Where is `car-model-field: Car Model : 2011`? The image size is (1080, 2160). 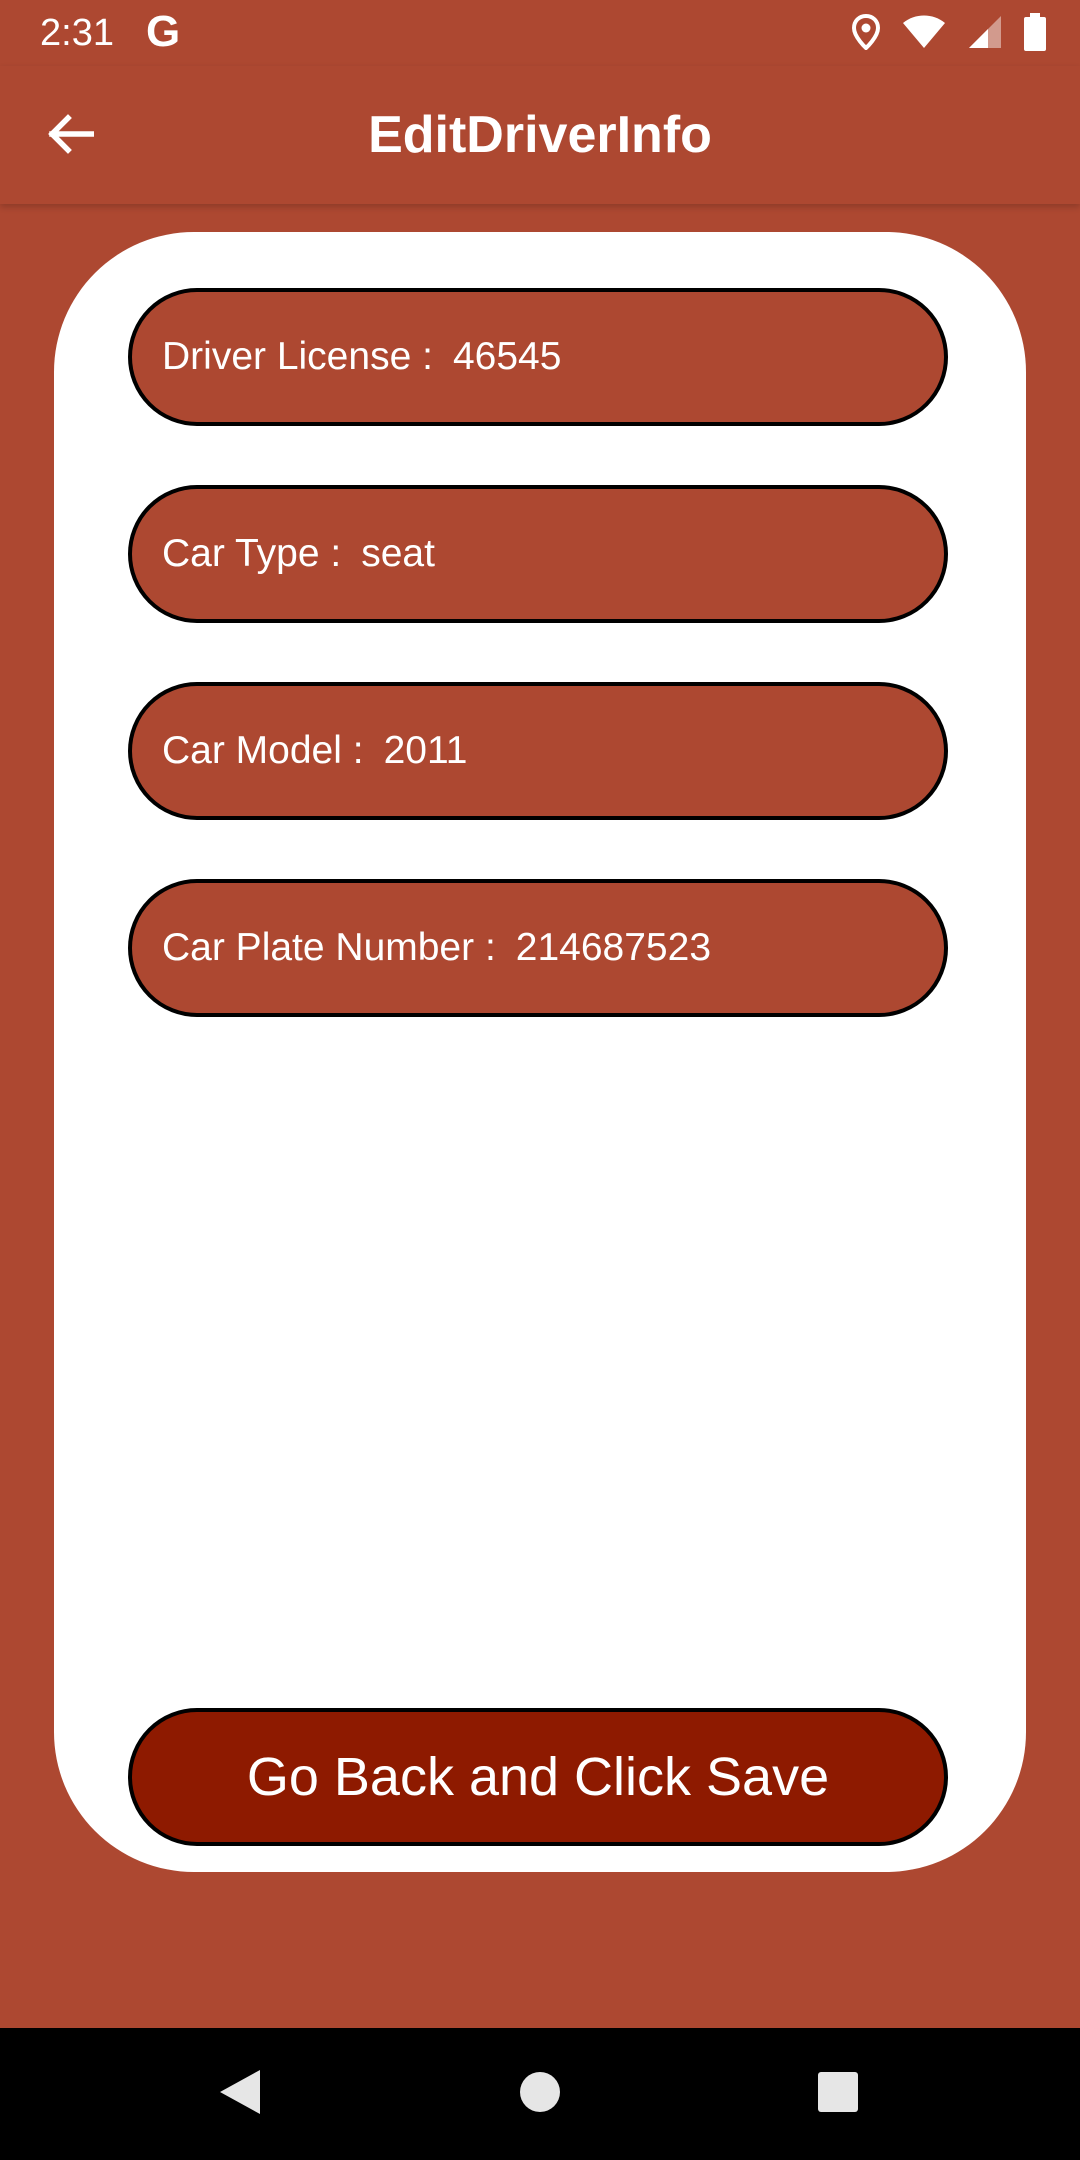
car-model-field: Car Model : 2011 is located at coordinates (538, 751).